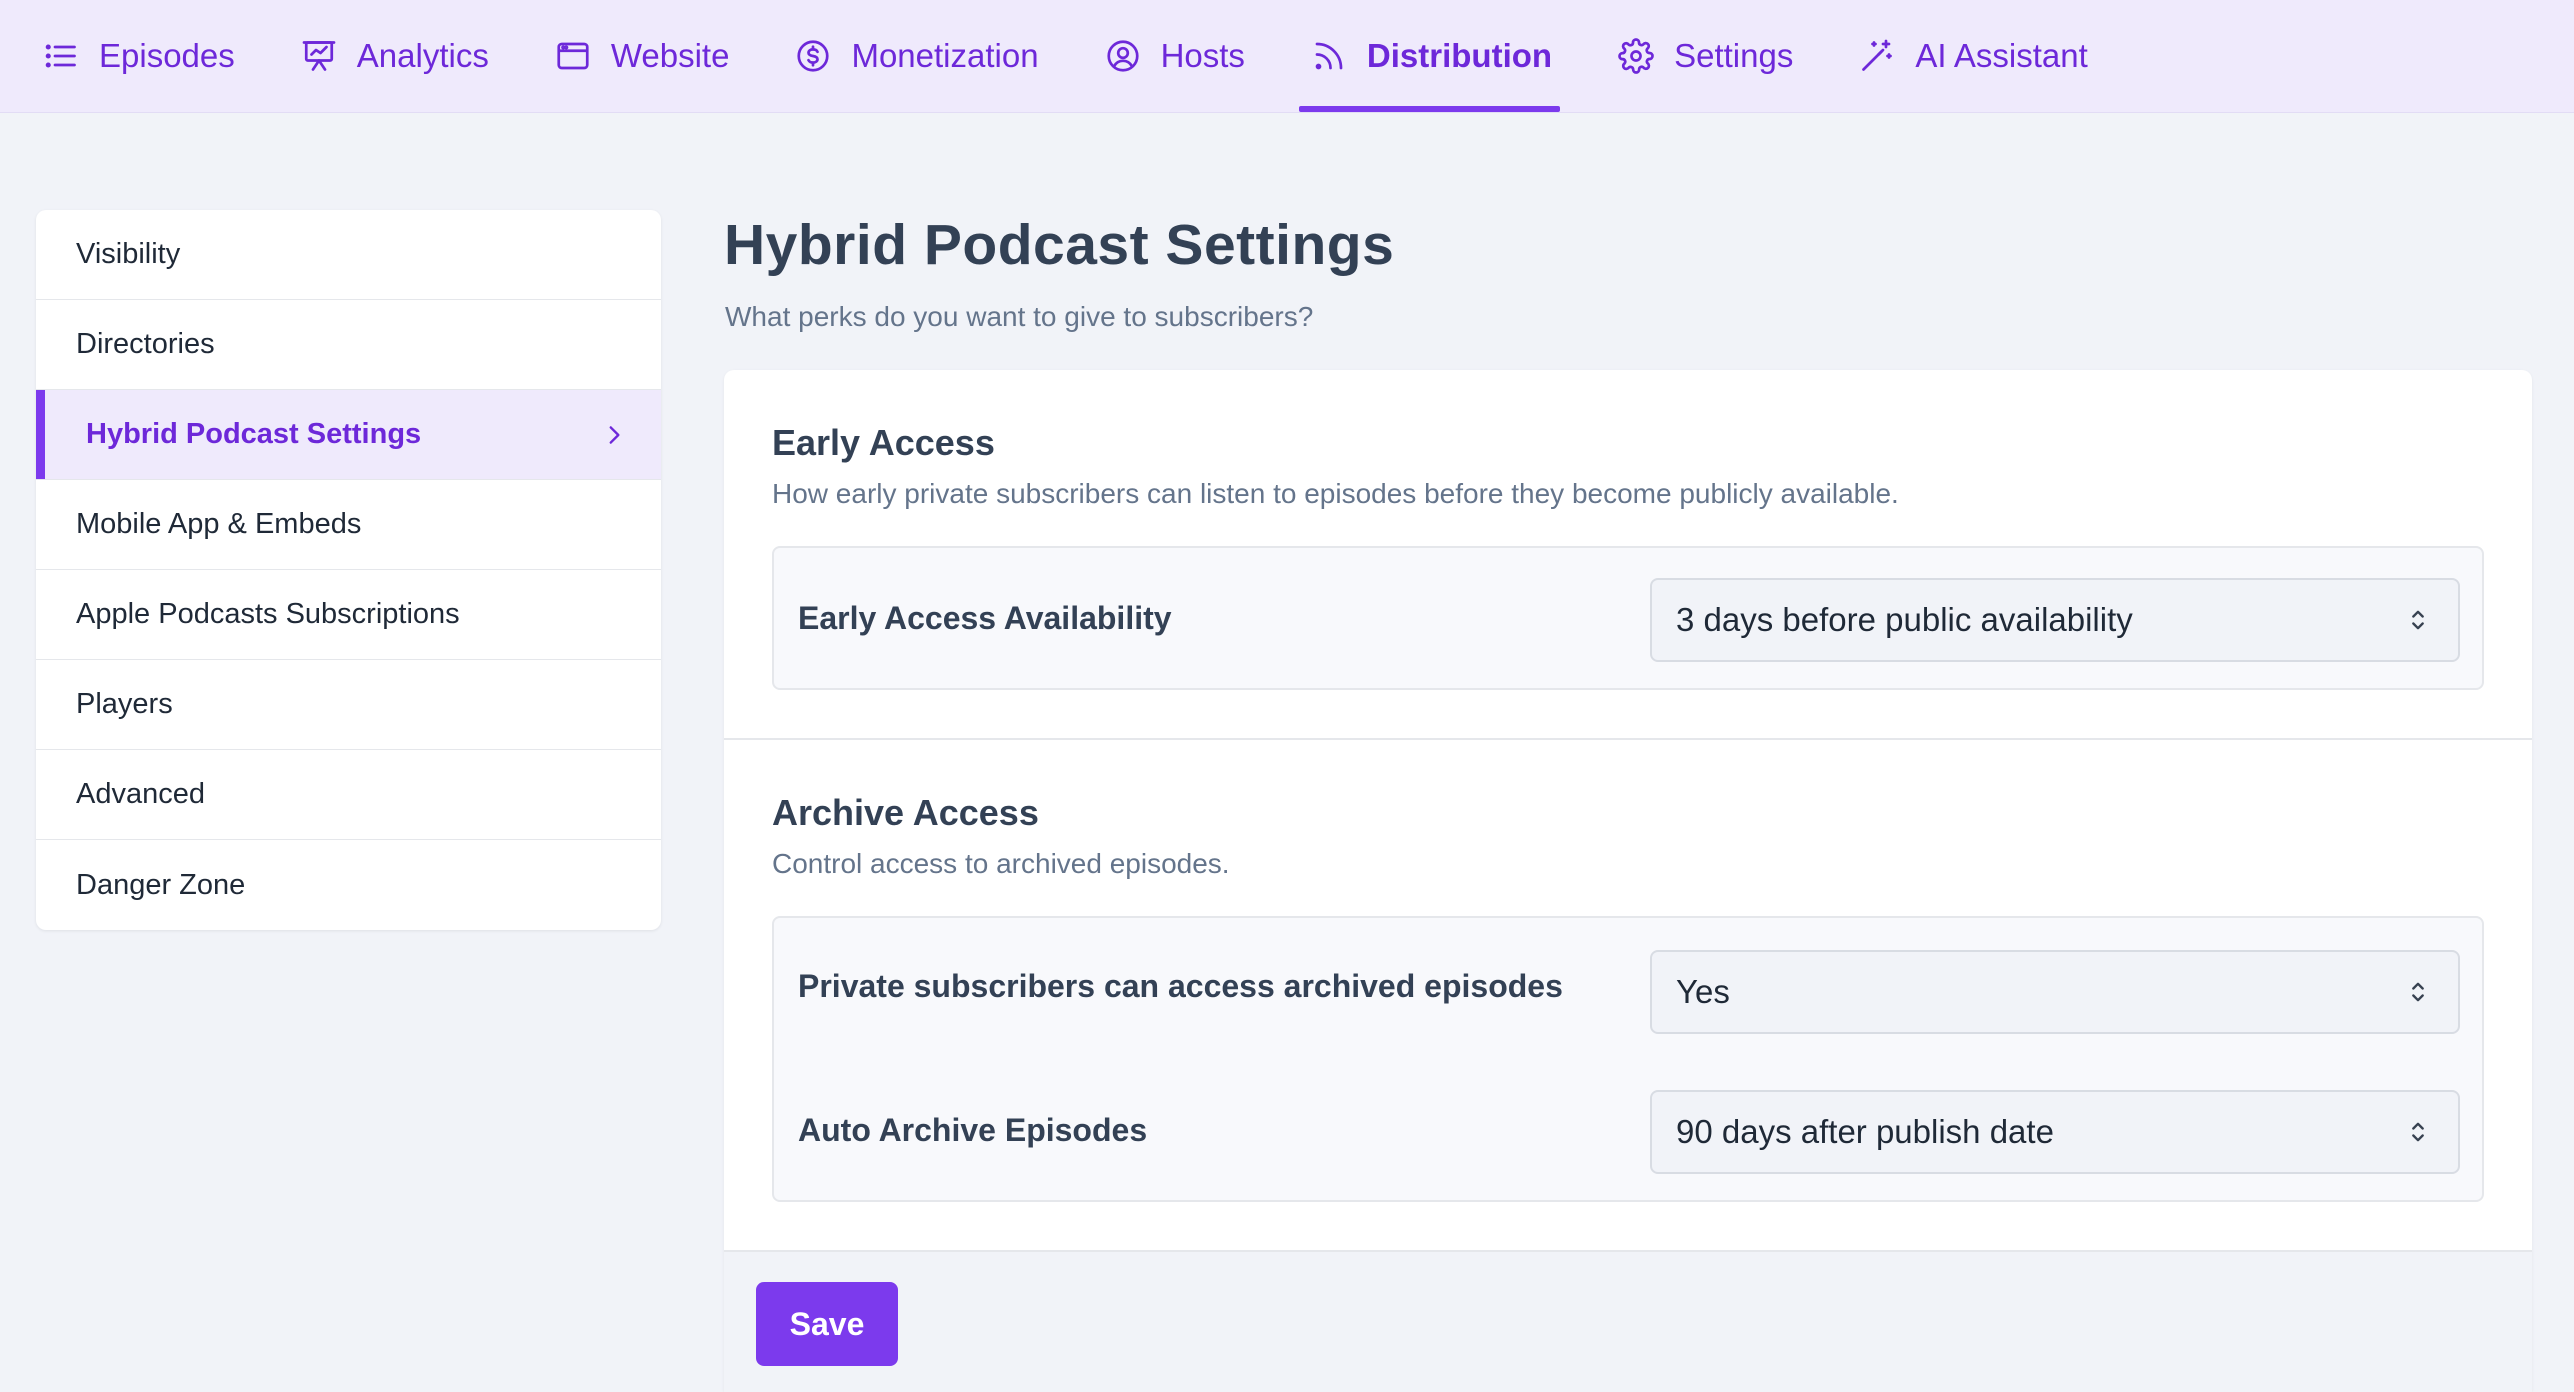 The width and height of the screenshot is (2574, 1392). What do you see at coordinates (2055, 1132) in the screenshot?
I see `auto-archive-select: 90 days after publish date` at bounding box center [2055, 1132].